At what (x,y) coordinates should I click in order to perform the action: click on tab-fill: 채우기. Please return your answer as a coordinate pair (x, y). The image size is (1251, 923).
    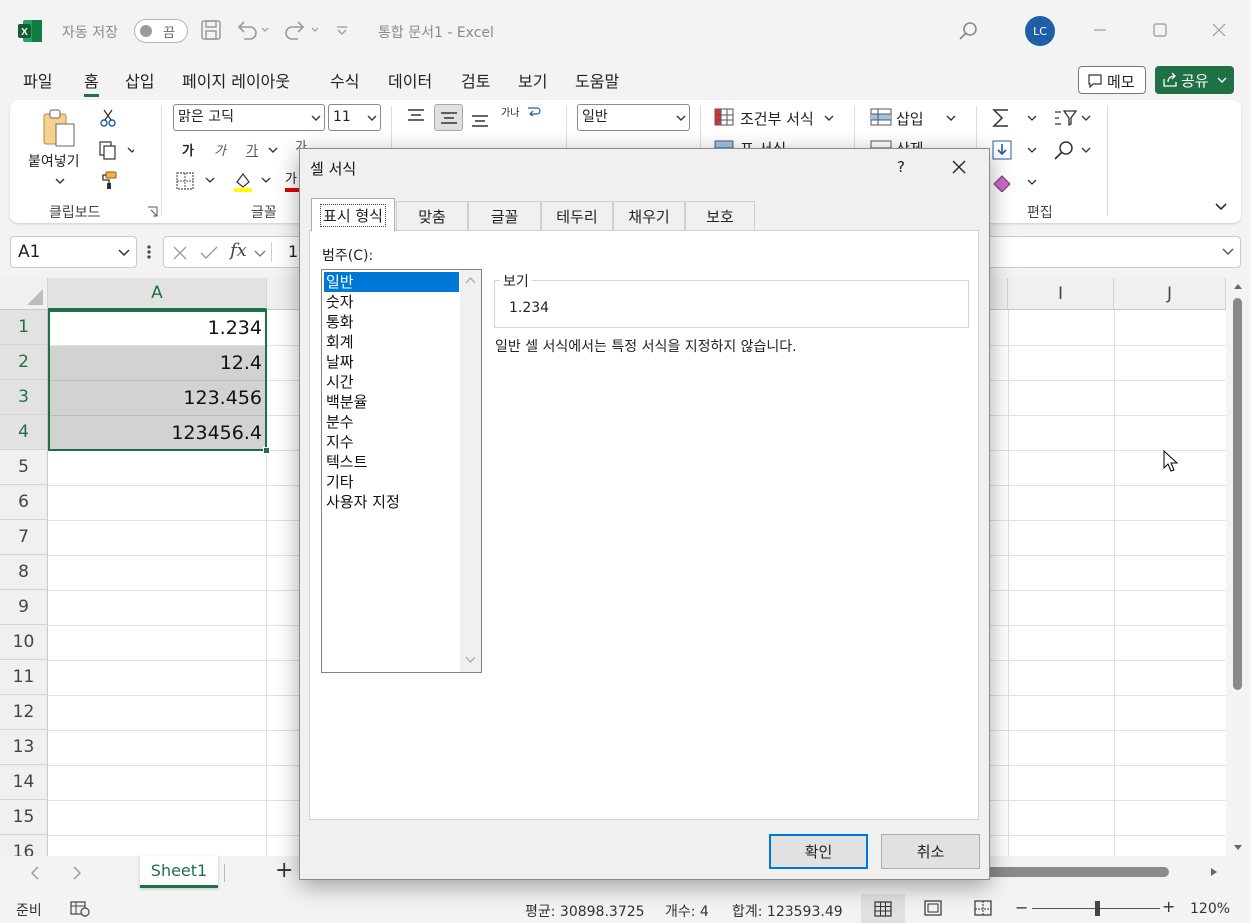
    Looking at the image, I should click on (649, 216).